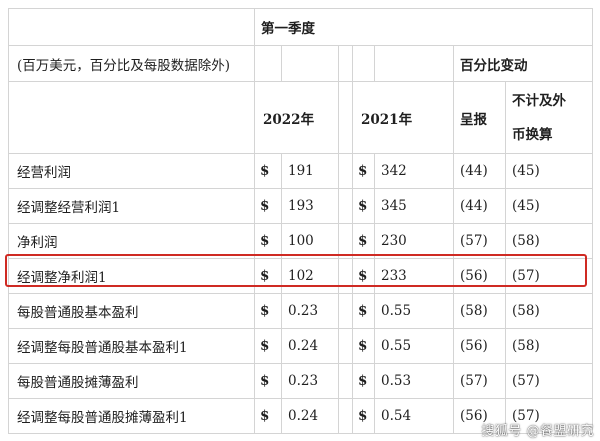  Describe the element at coordinates (479, 311) in the screenshot. I see `reported-change: (58)` at that location.